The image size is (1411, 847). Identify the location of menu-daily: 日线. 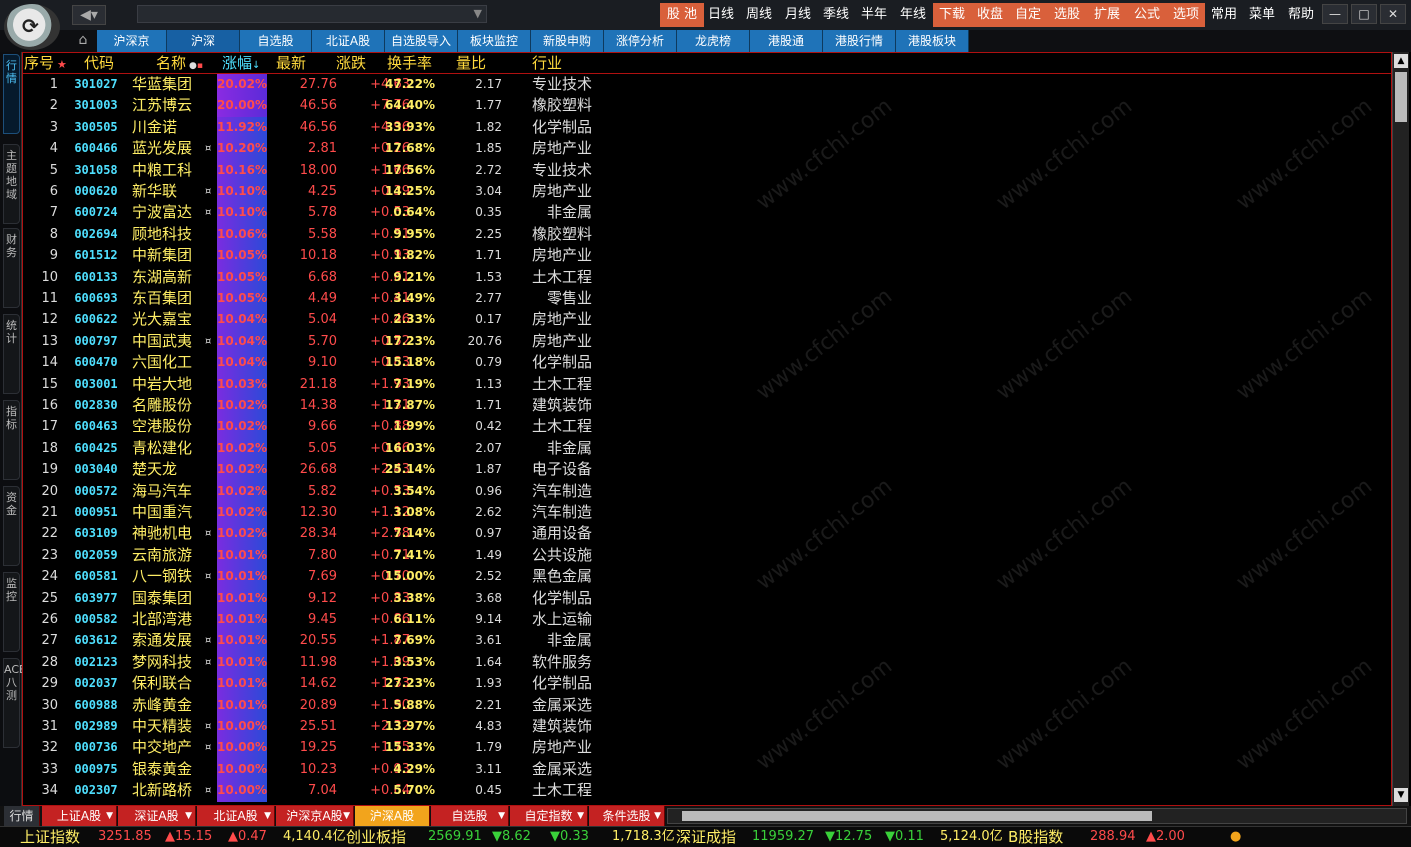
(721, 15).